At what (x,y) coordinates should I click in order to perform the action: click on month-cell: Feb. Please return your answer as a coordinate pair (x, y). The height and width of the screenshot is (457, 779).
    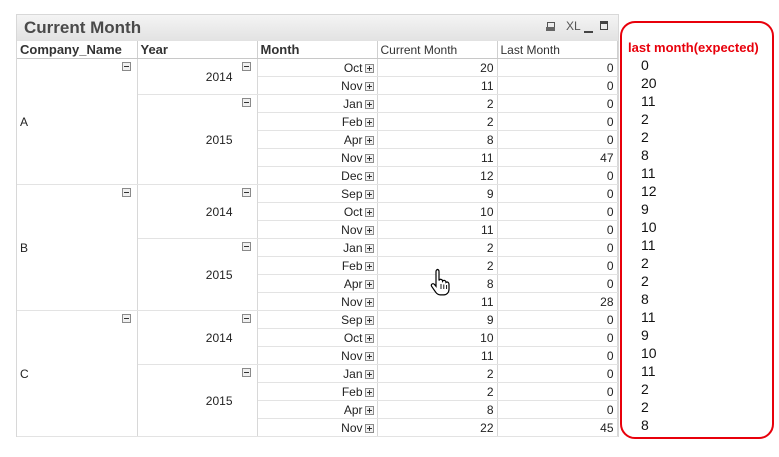
    Looking at the image, I should click on (317, 121).